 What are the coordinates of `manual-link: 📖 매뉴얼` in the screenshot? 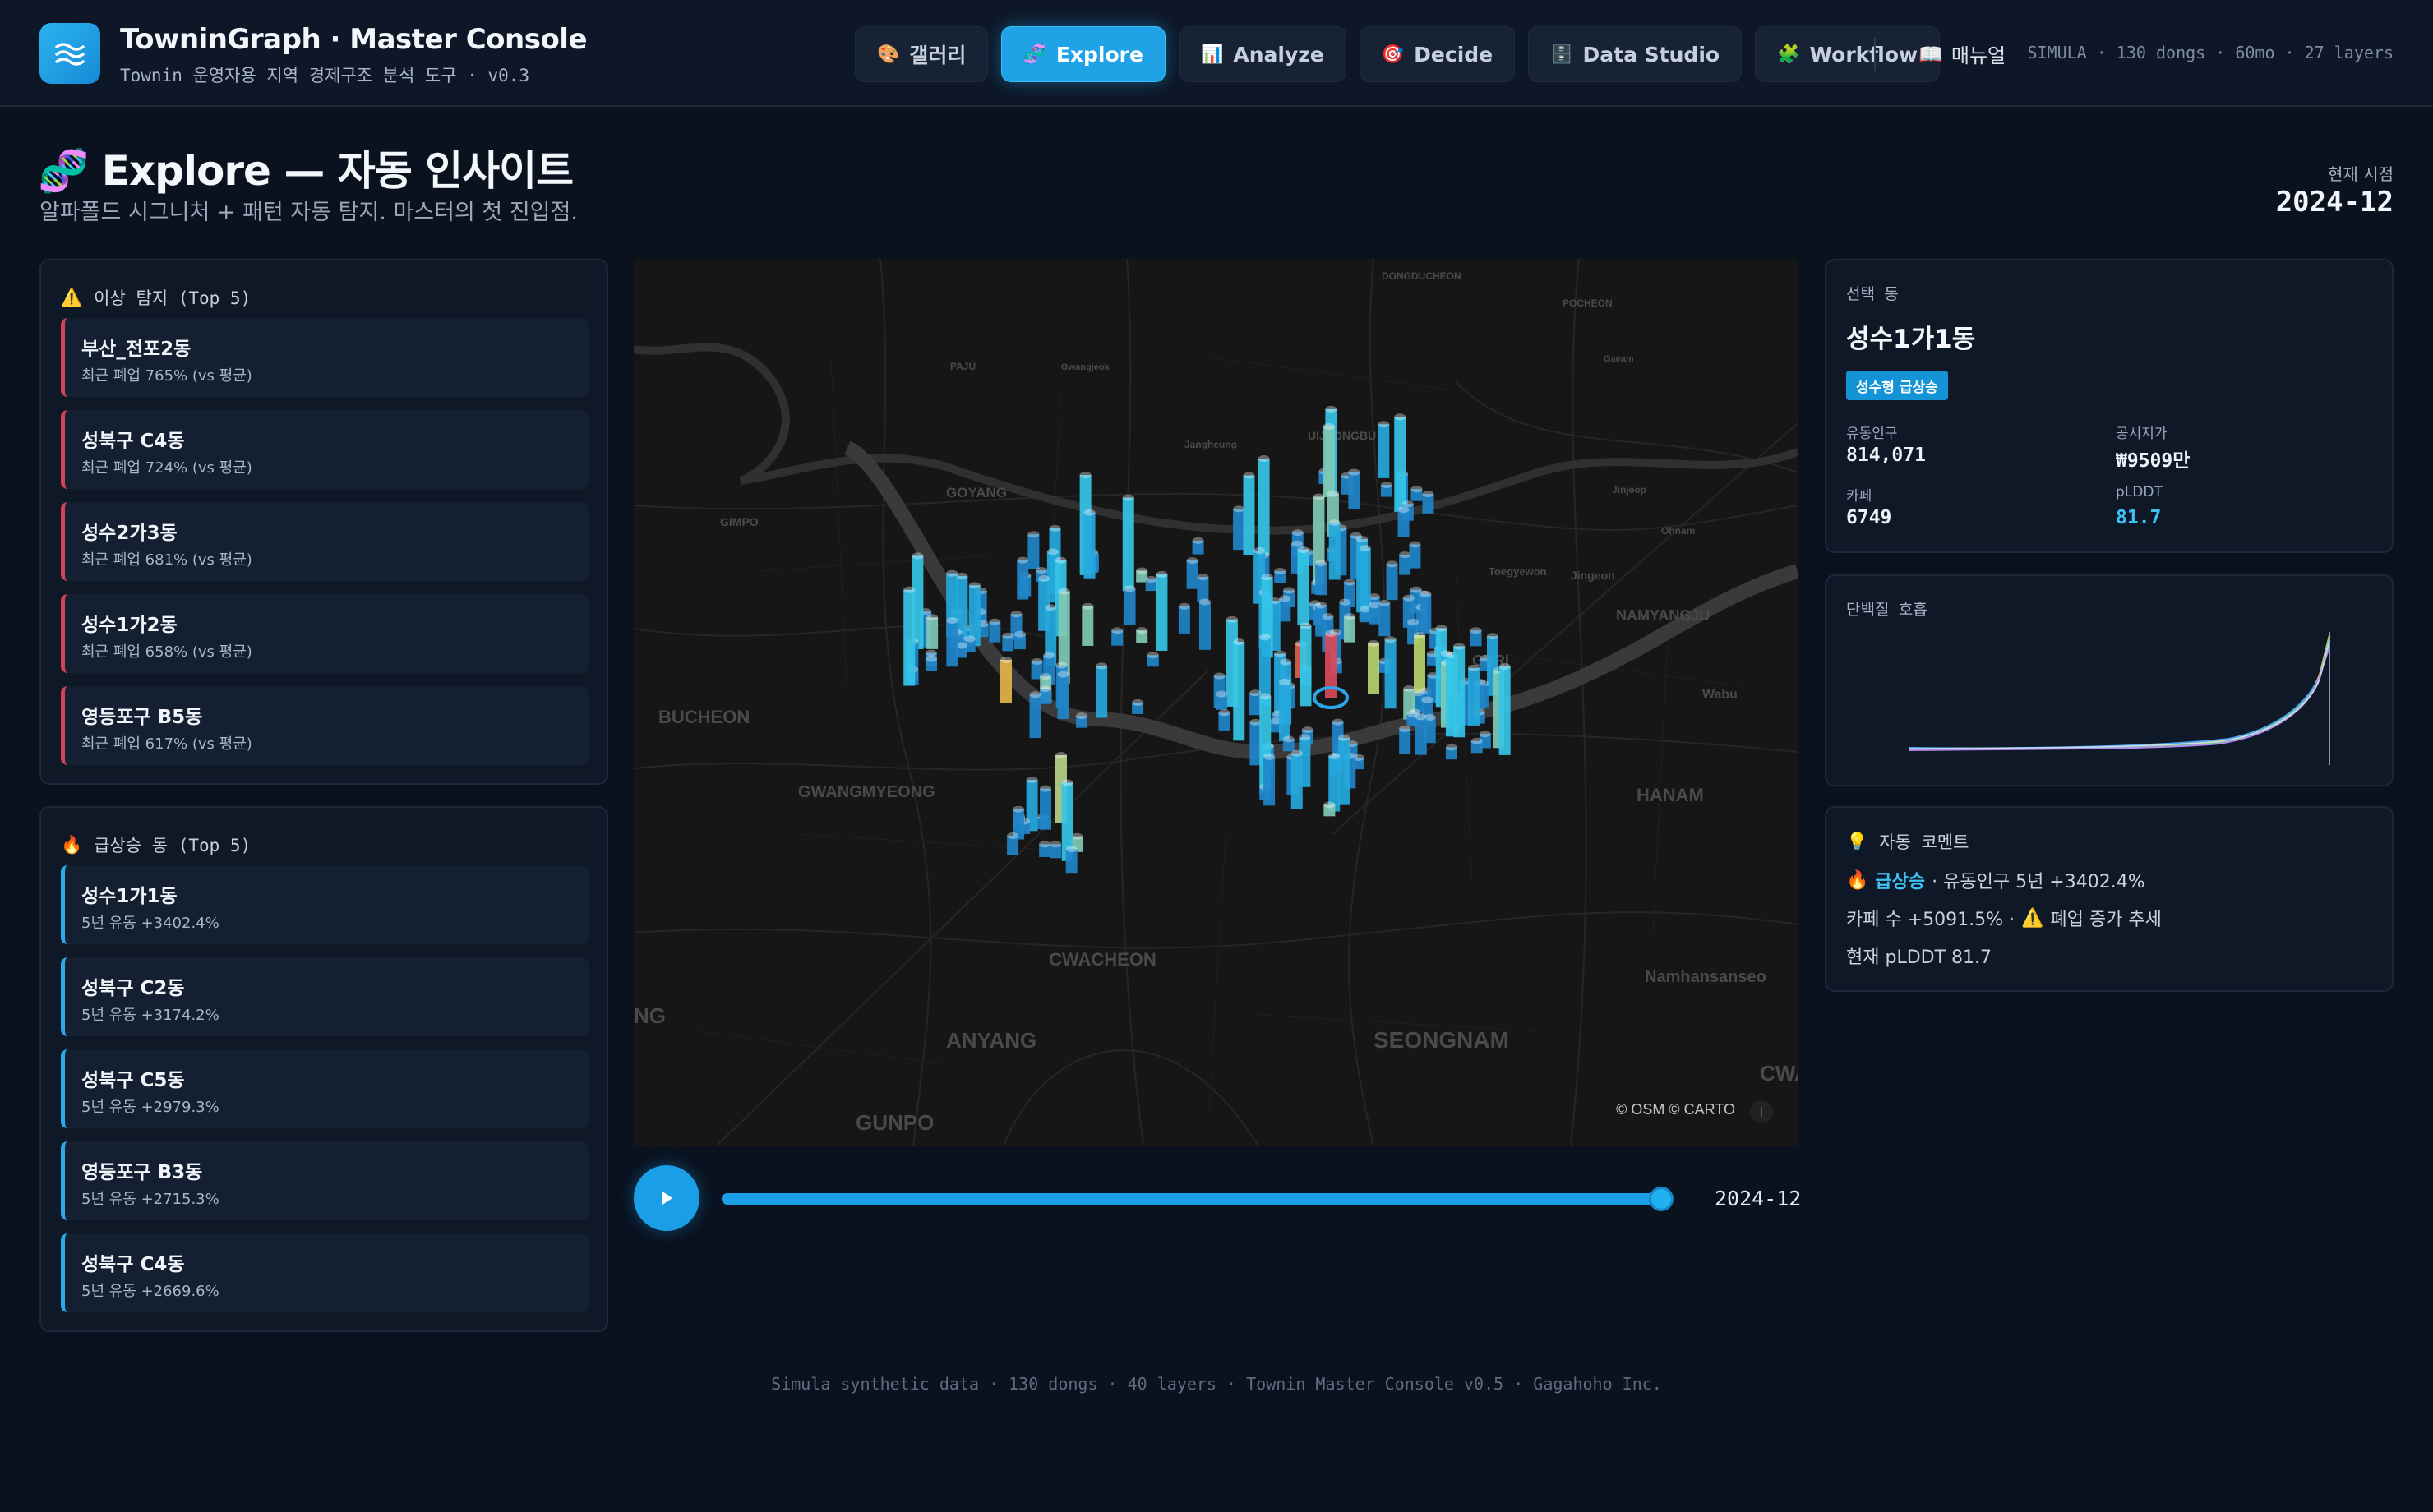 It's located at (1962, 54).